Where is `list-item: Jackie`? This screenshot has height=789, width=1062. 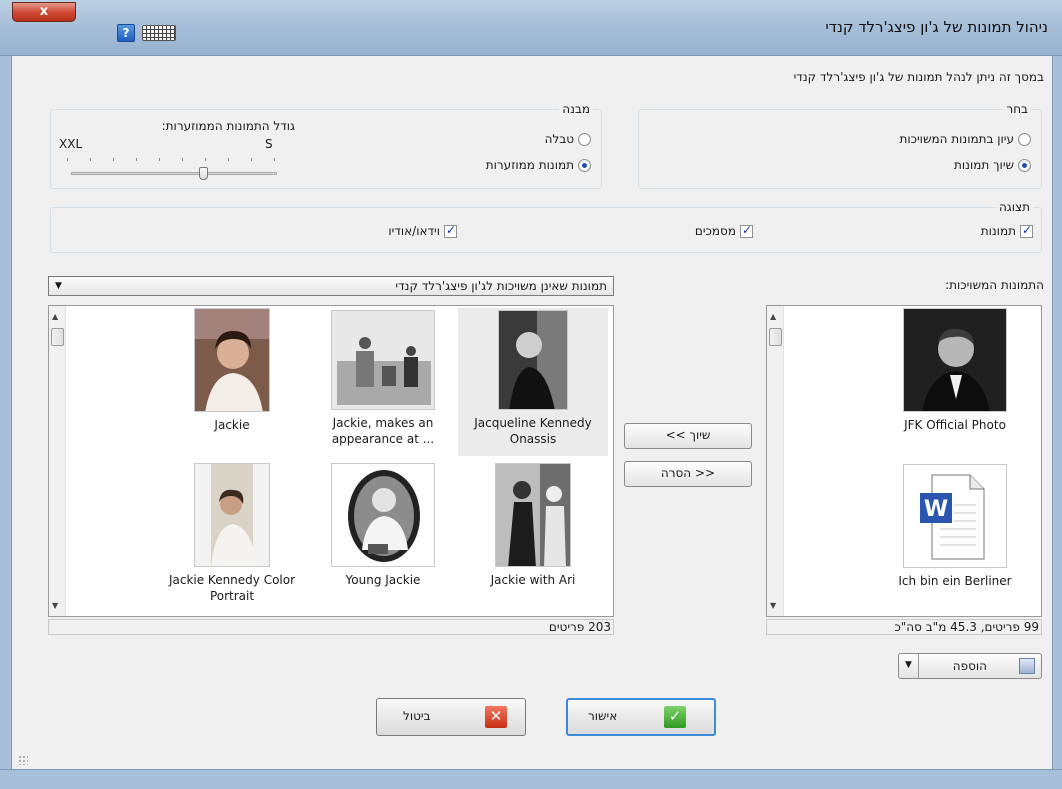 list-item: Jackie is located at coordinates (232, 382).